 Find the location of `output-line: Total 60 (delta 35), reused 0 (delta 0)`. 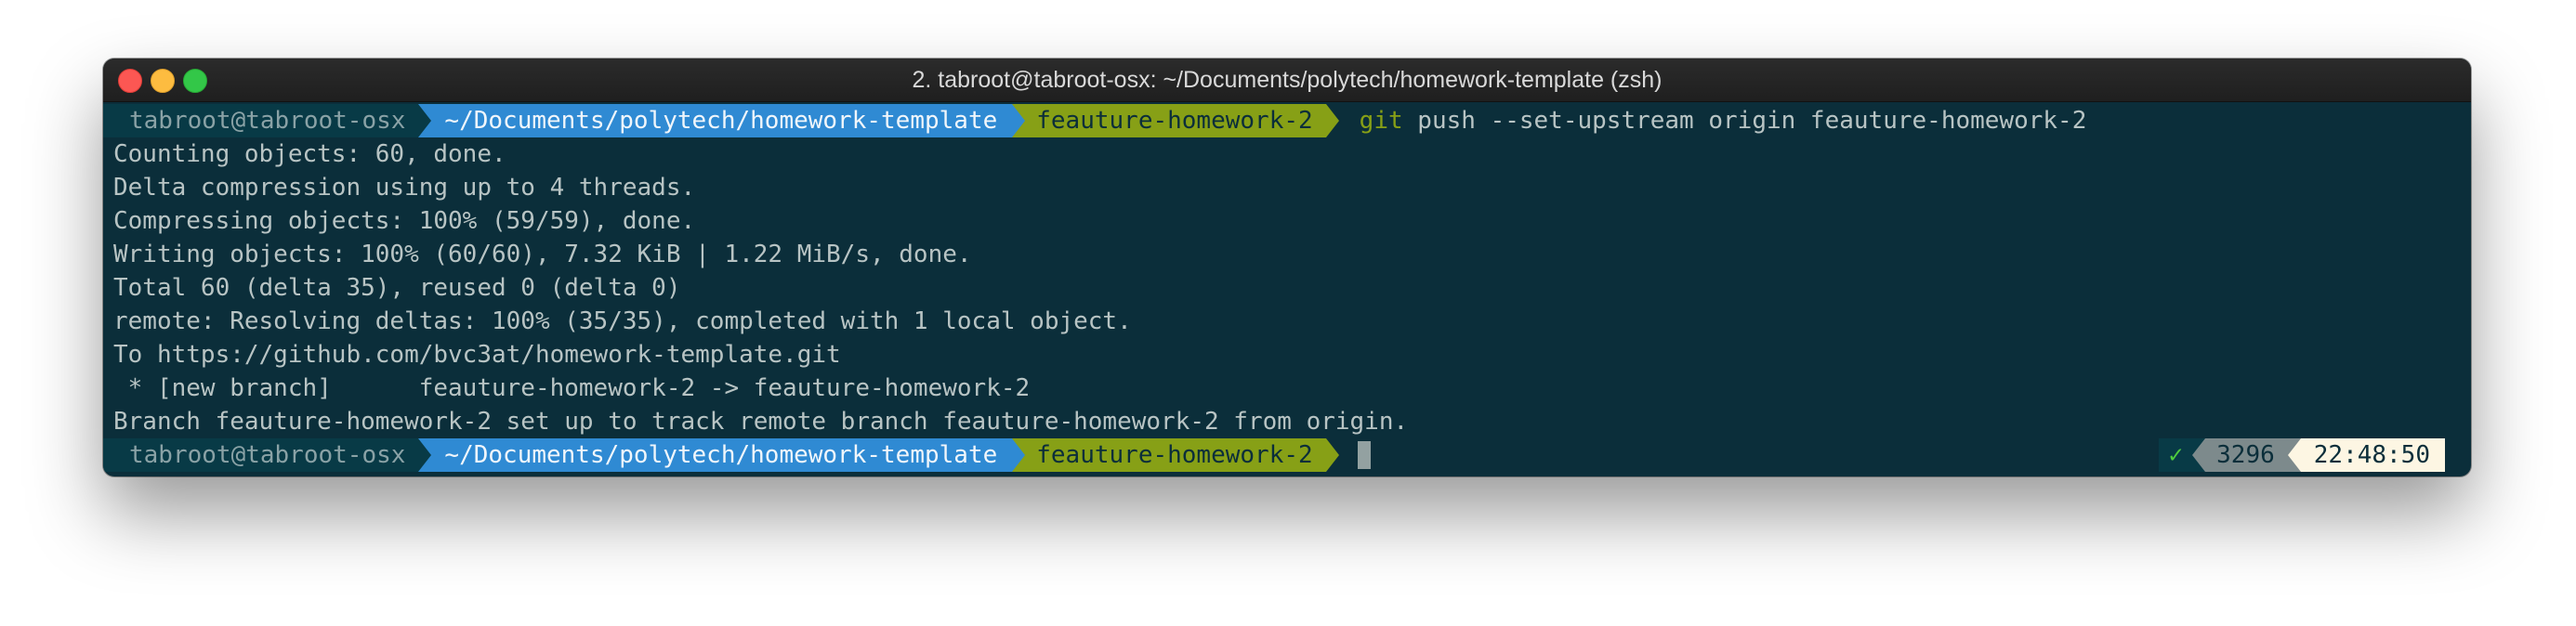

output-line: Total 60 (delta 35), reused 0 (delta 0) is located at coordinates (397, 288).